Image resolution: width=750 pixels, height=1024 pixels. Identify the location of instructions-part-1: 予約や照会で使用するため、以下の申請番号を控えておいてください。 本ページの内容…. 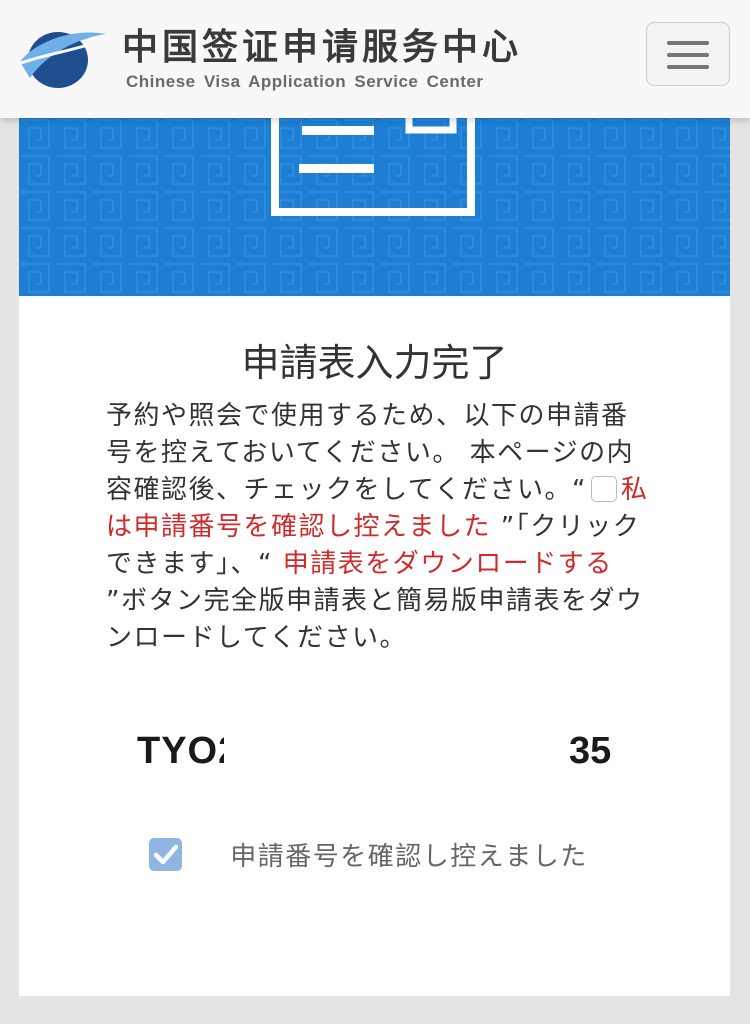
(370, 453).